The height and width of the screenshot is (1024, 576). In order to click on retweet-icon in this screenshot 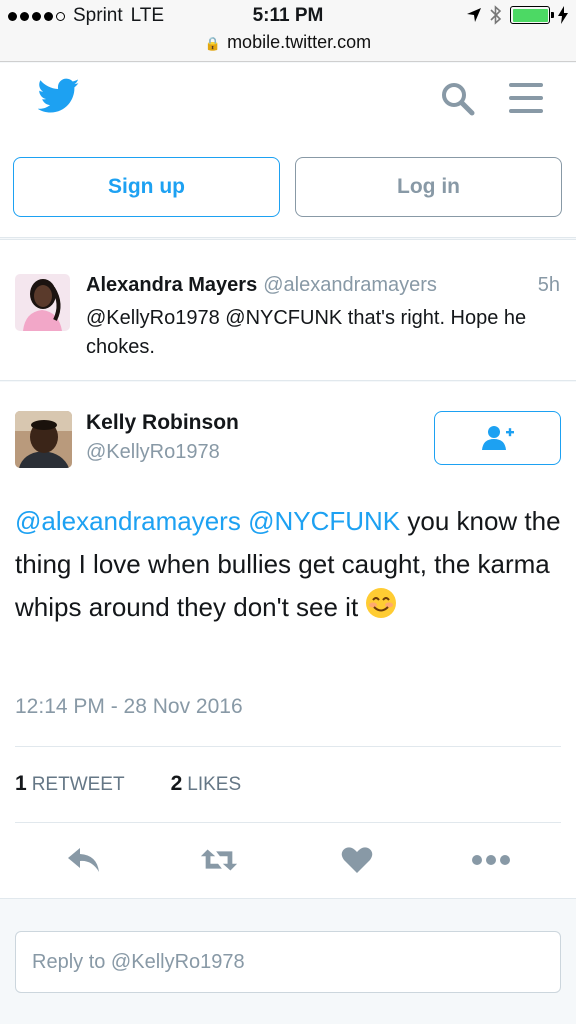, I will do `click(219, 860)`.